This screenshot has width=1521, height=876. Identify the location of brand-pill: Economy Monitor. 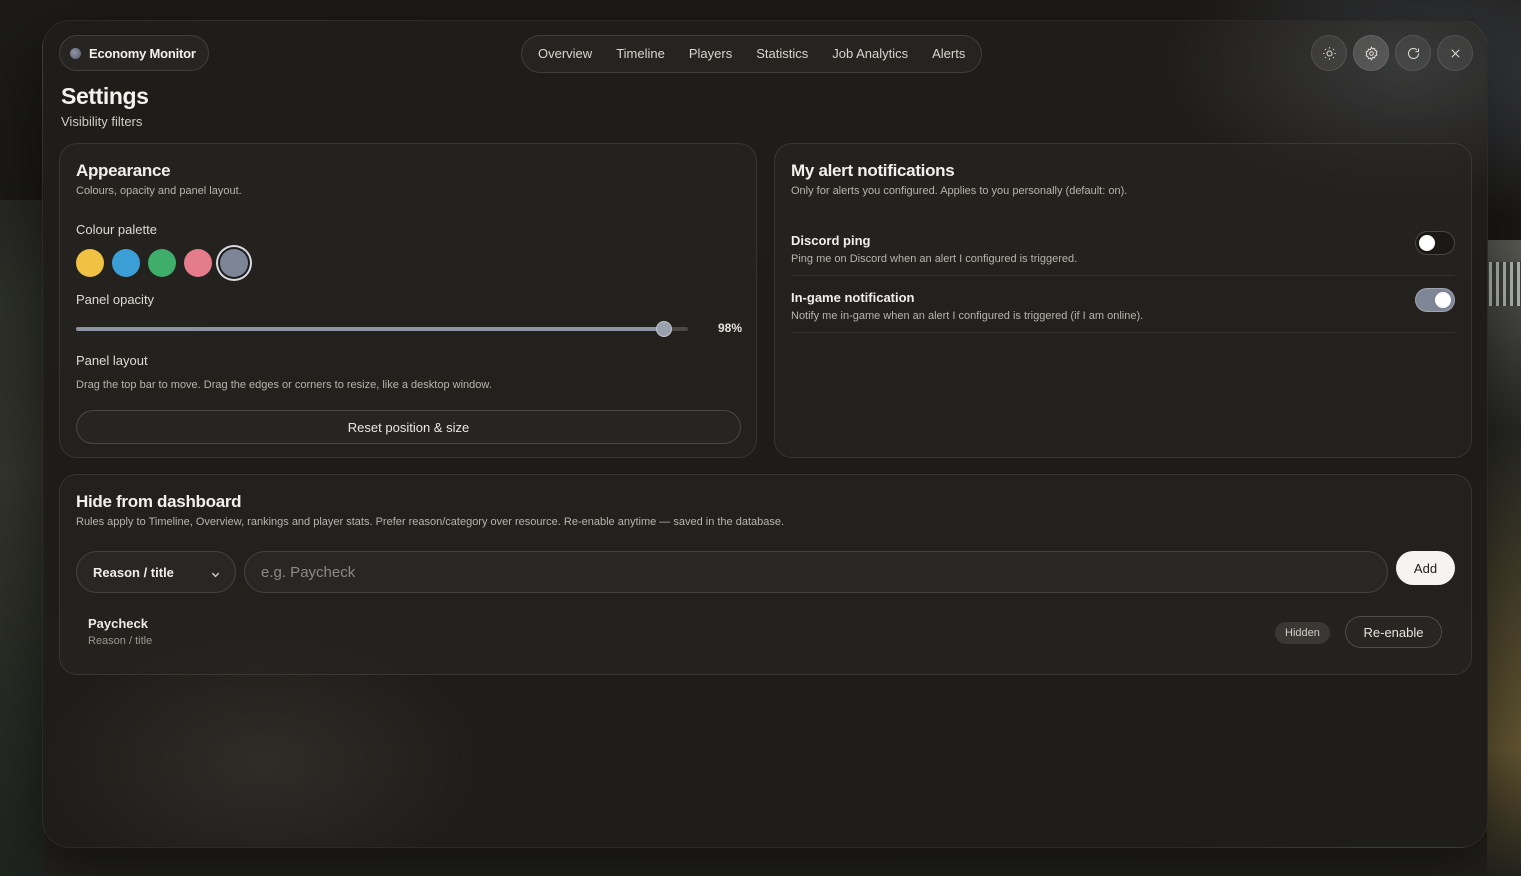
(134, 53).